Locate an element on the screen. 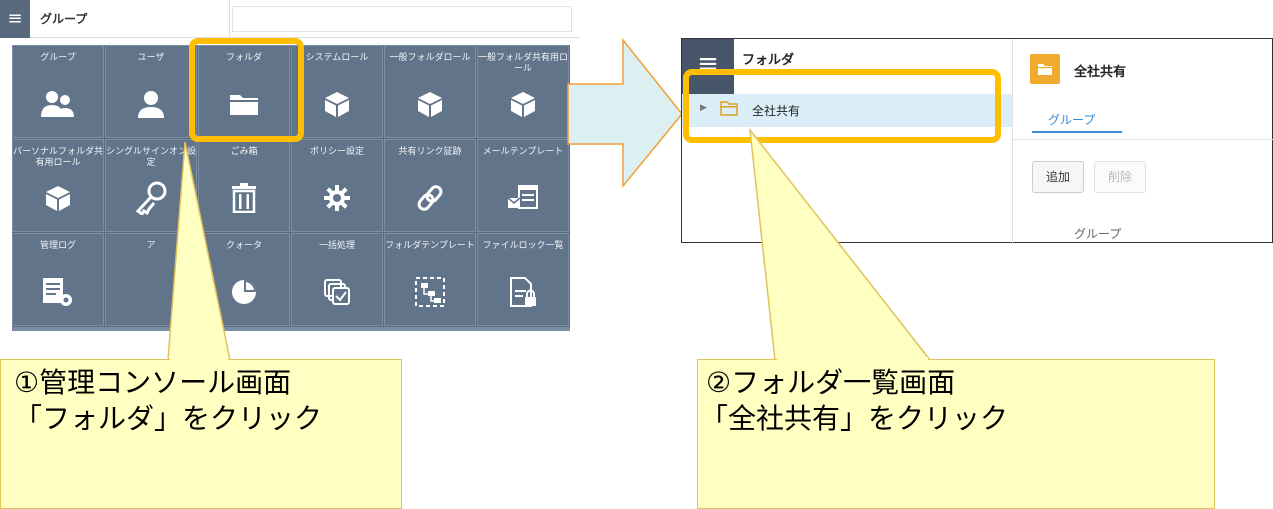 The image size is (1273, 509). callout2-pointer-cover is located at coordinates (852, 360).